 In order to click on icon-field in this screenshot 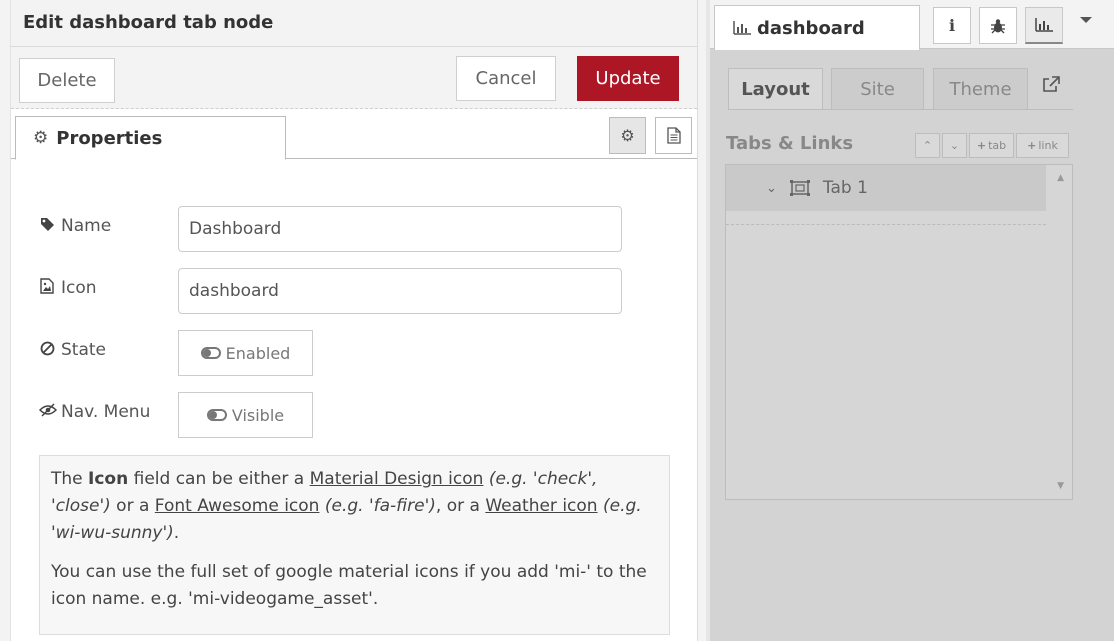, I will do `click(400, 291)`.